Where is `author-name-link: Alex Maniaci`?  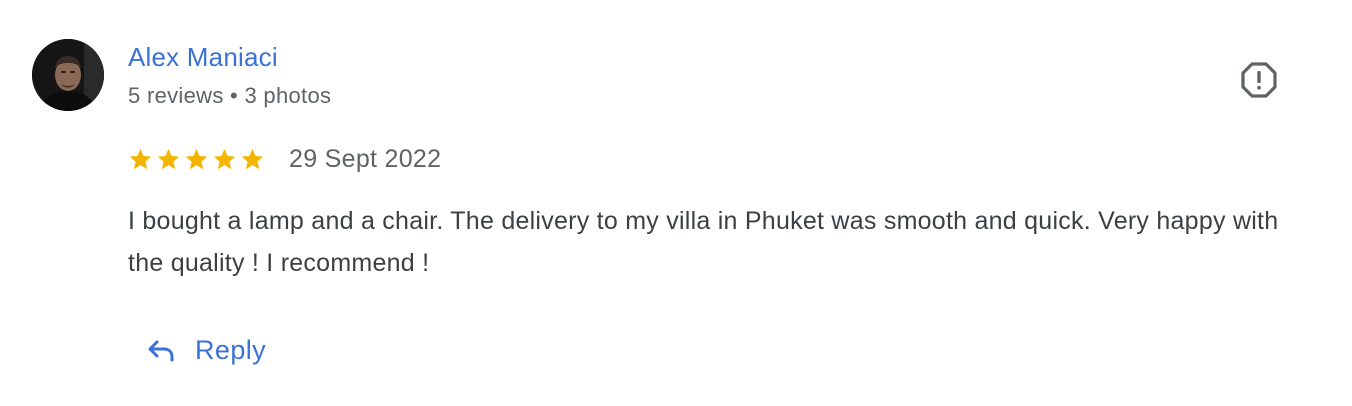
author-name-link: Alex Maniaci is located at coordinates (203, 57).